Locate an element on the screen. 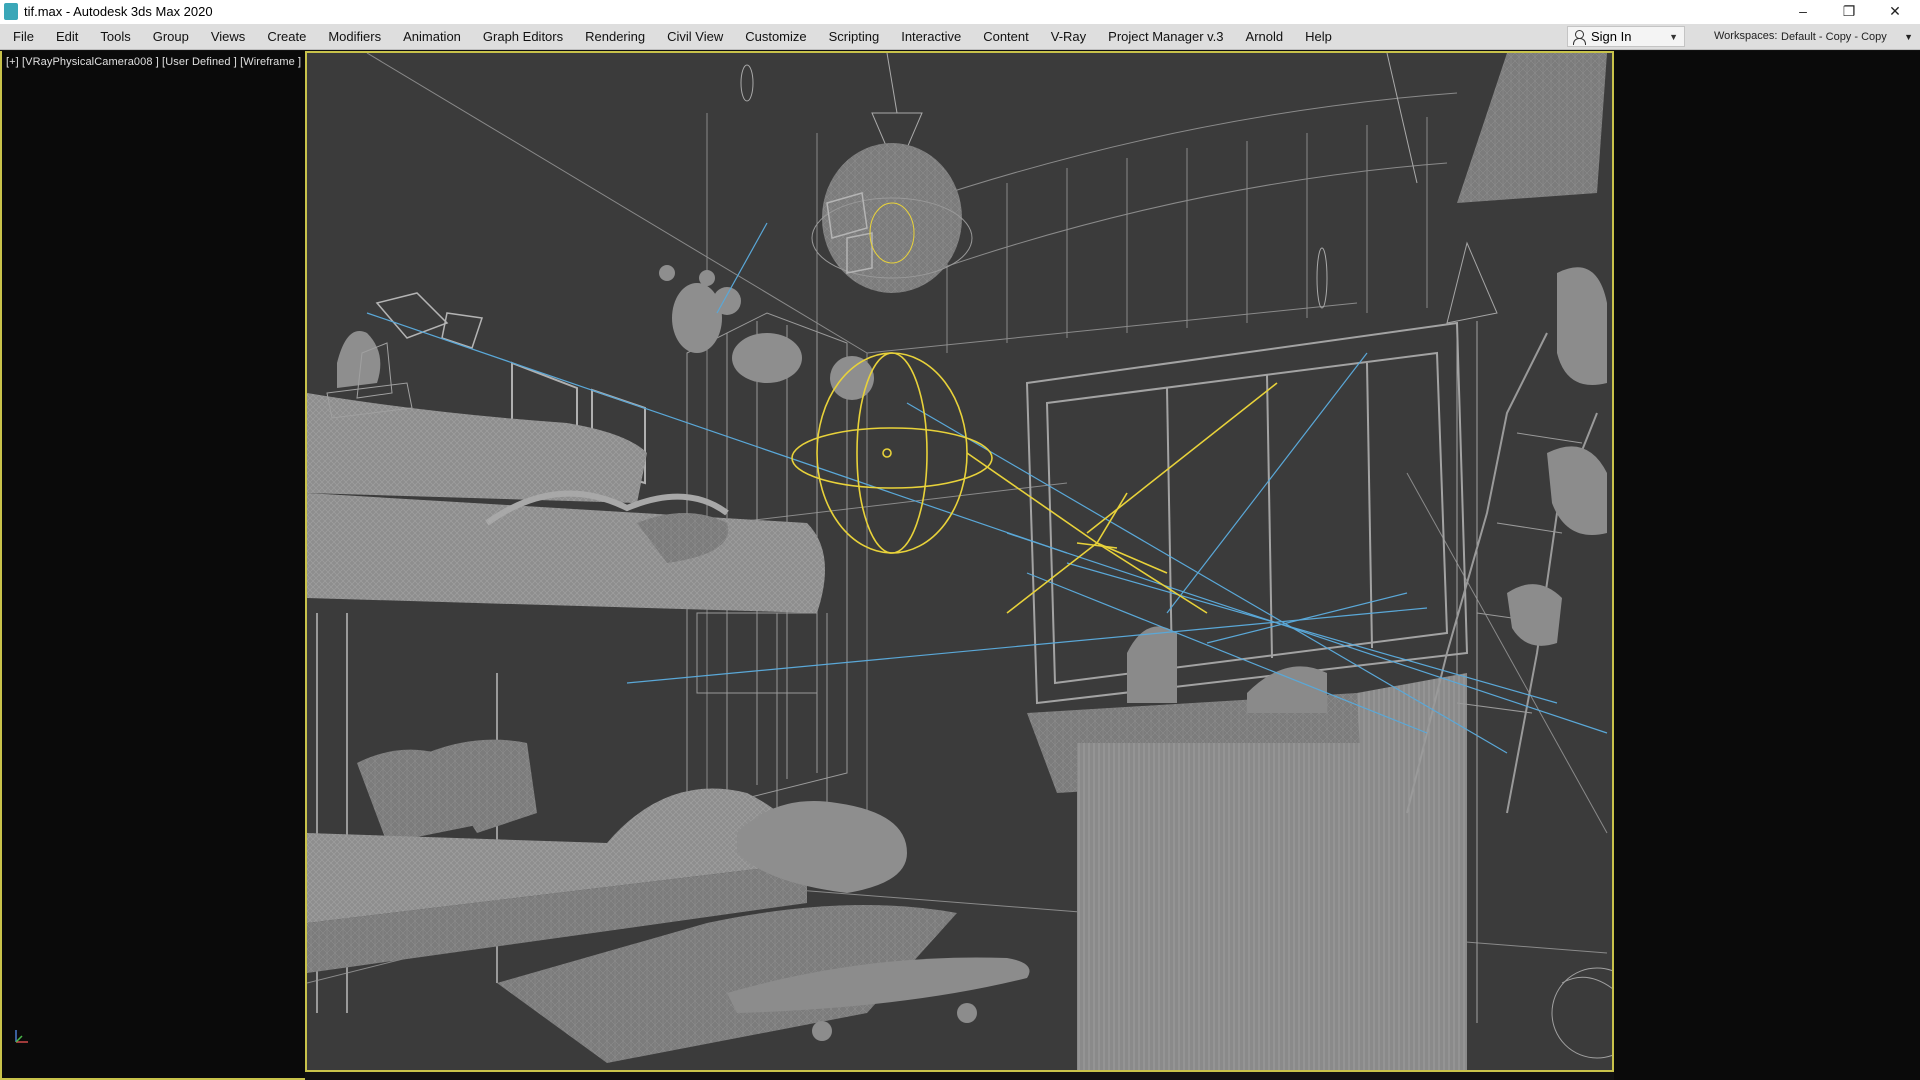 The width and height of the screenshot is (1920, 1080). menu-customize: Customize is located at coordinates (775, 38).